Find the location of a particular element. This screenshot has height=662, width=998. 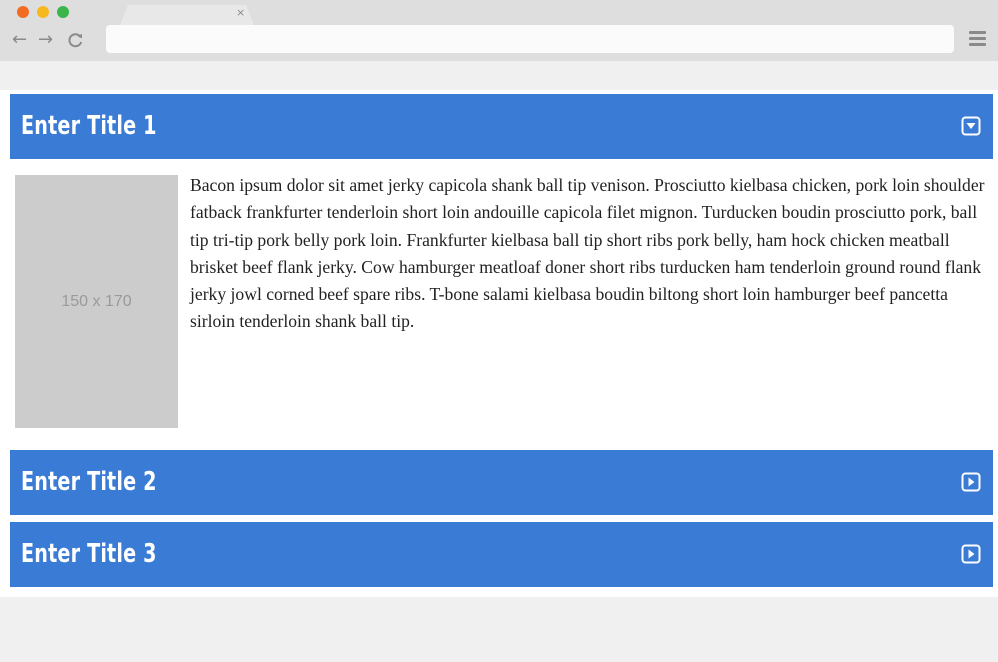

browser-tab is located at coordinates (187, 15).